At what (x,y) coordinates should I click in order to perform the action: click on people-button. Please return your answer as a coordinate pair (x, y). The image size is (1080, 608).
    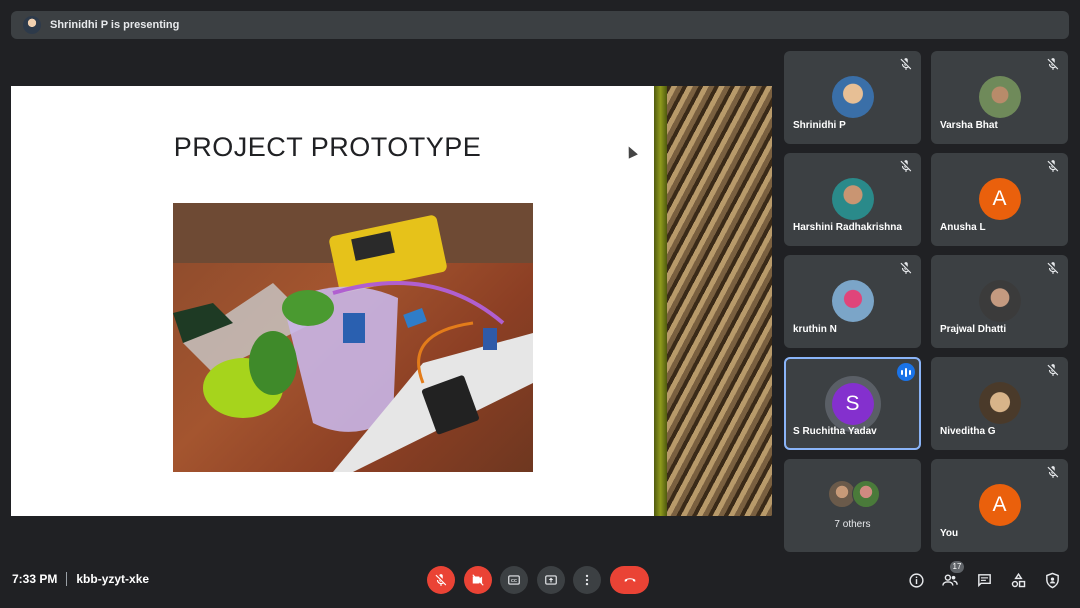
    Looking at the image, I should click on (950, 580).